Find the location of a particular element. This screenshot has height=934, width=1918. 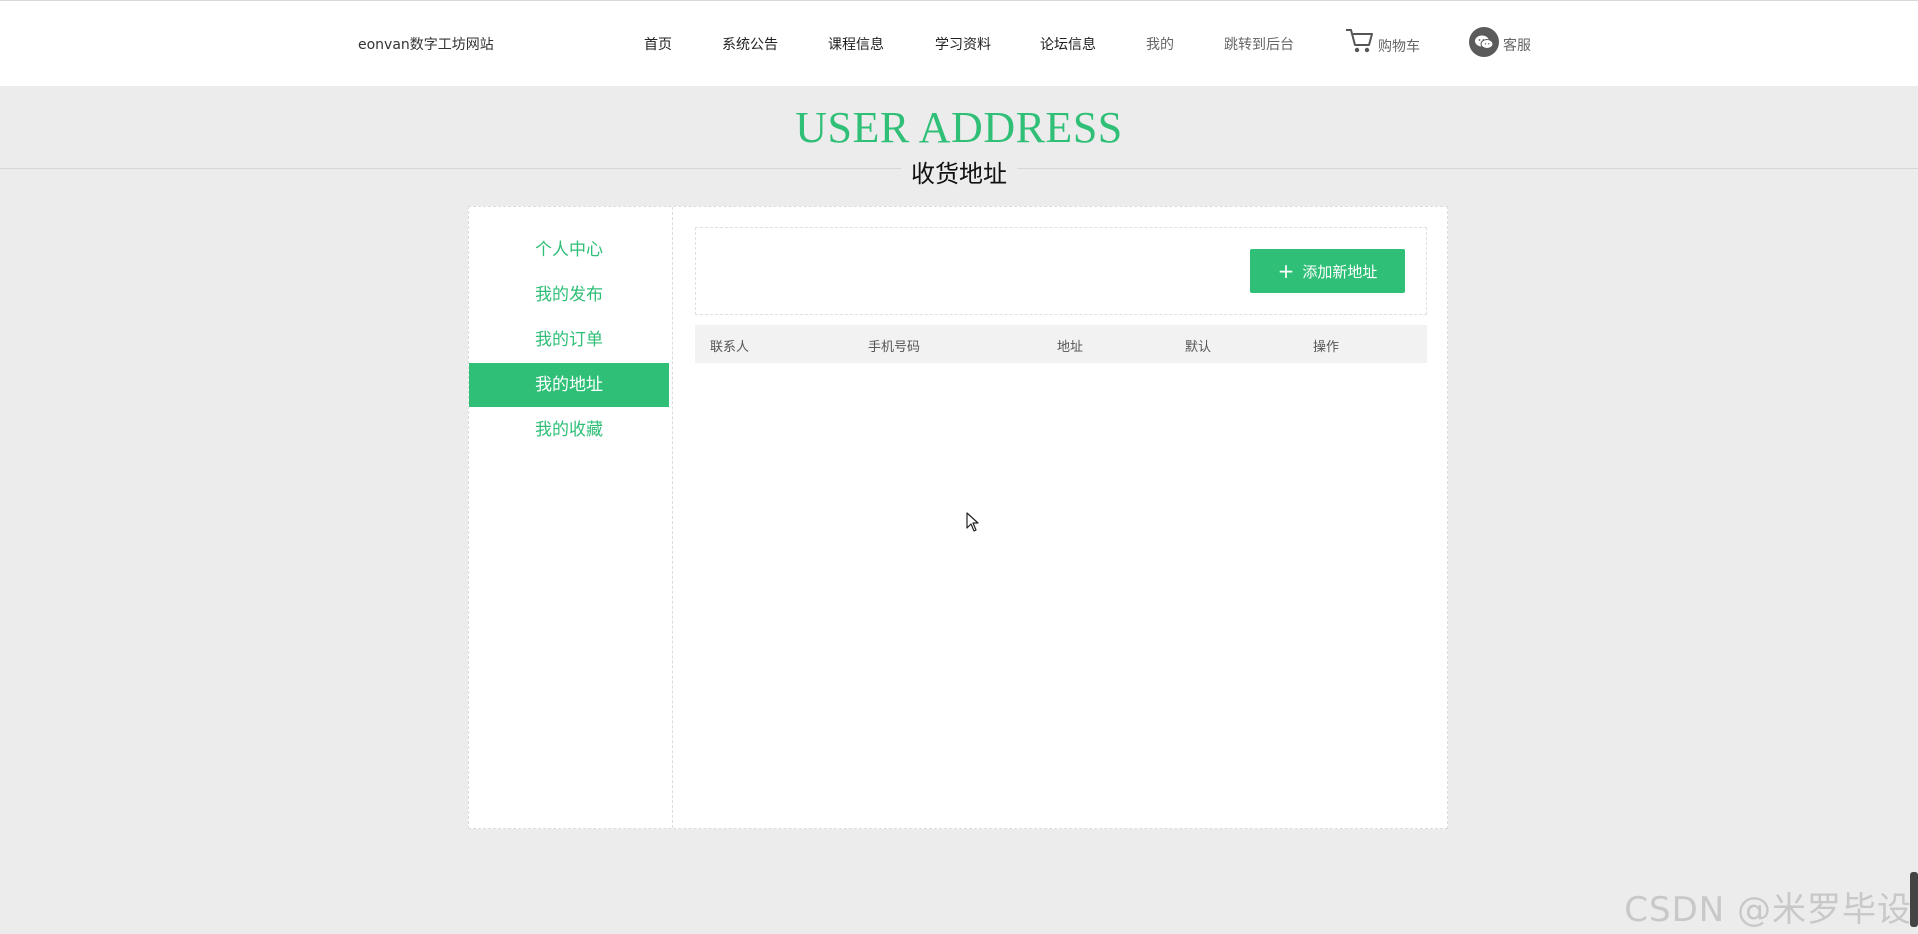

nav-admin-jump: 跳转到后台 is located at coordinates (1259, 44).